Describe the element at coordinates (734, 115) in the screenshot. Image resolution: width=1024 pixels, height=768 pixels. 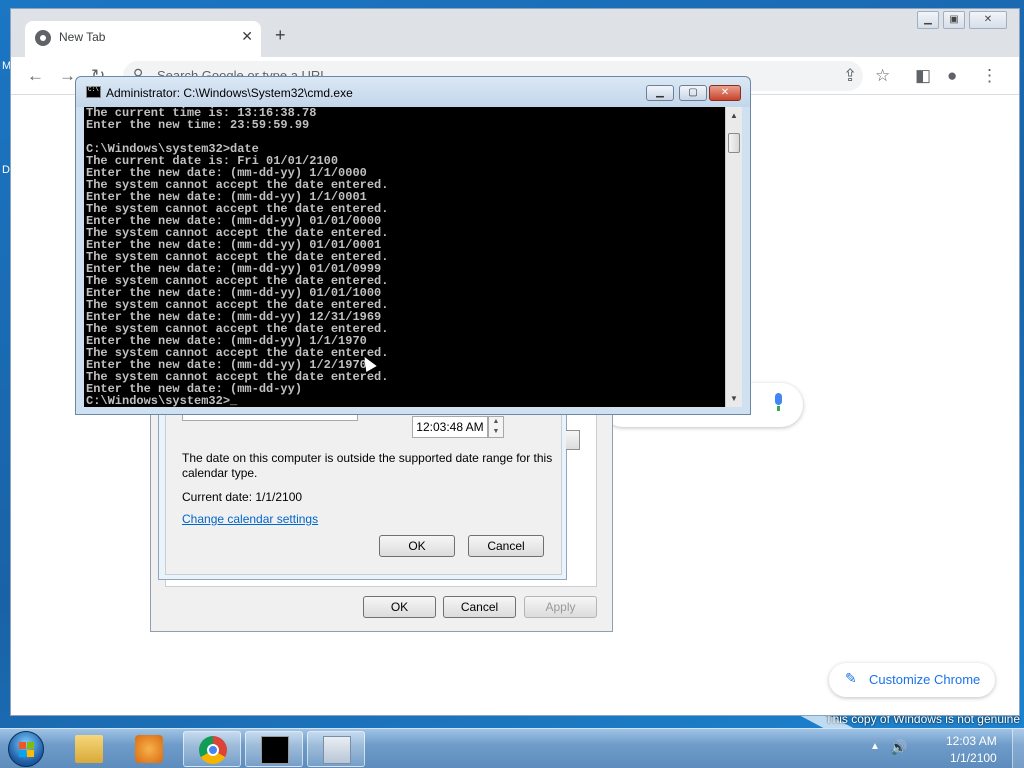
I see `scroll-up-icon: ▲` at that location.